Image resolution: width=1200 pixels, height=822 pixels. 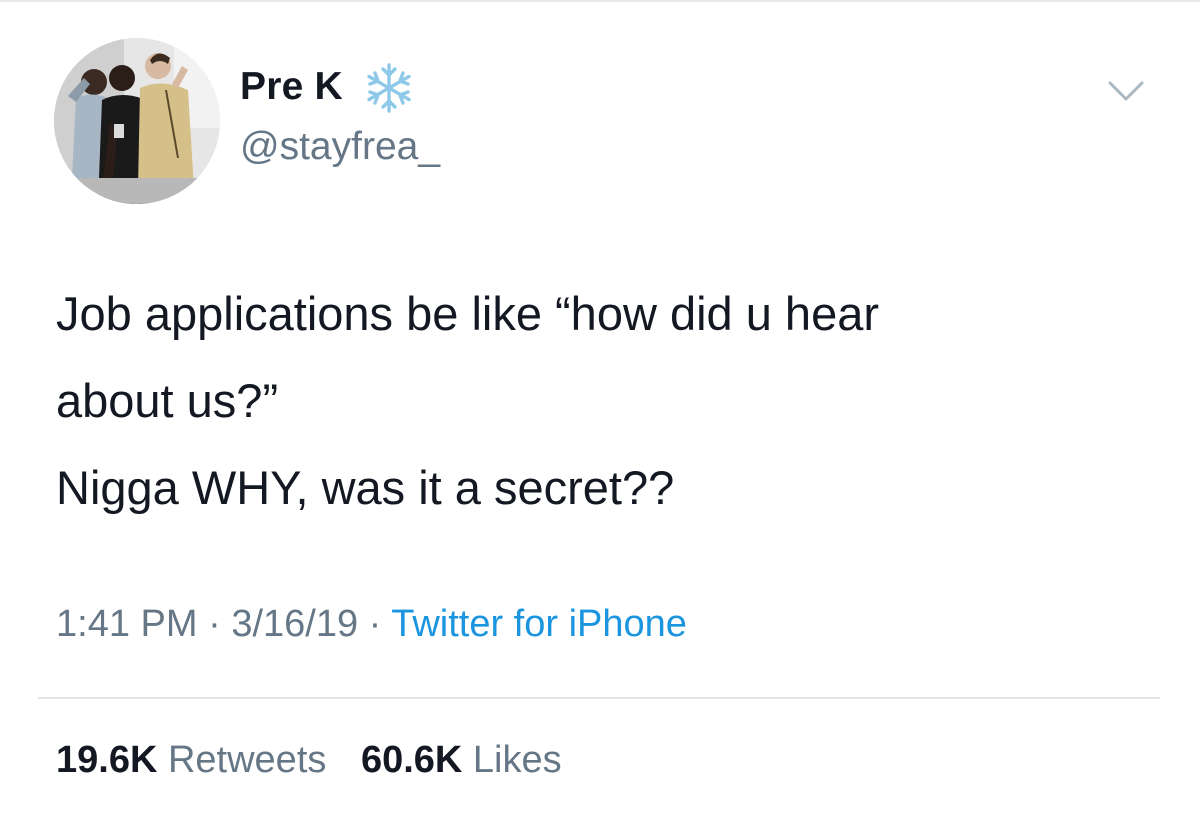 What do you see at coordinates (127, 624) in the screenshot?
I see `tweet-time: 1:41 PM` at bounding box center [127, 624].